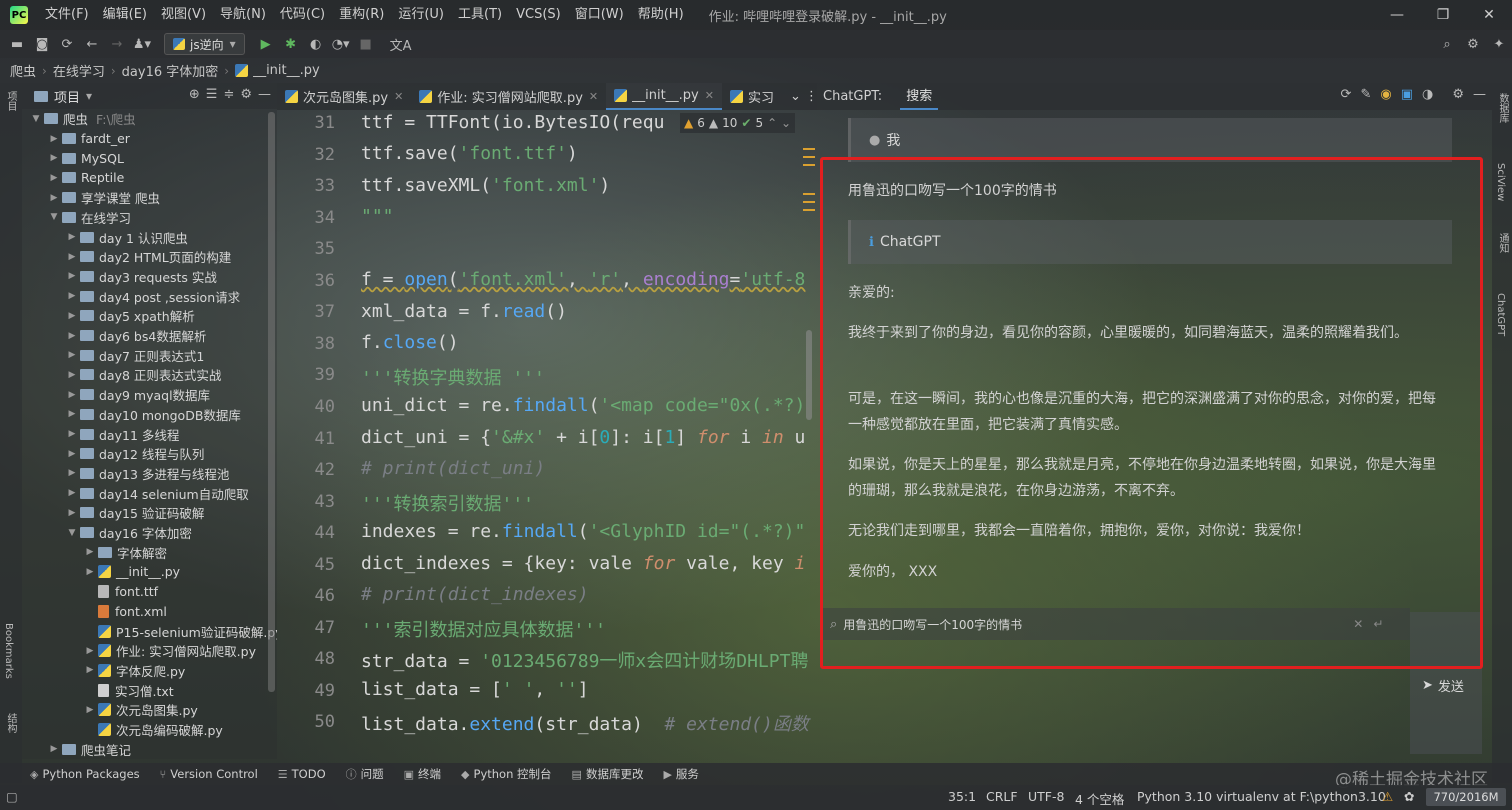  What do you see at coordinates (1447, 44) in the screenshot?
I see `search-everywhere-icon: ⌕` at bounding box center [1447, 44].